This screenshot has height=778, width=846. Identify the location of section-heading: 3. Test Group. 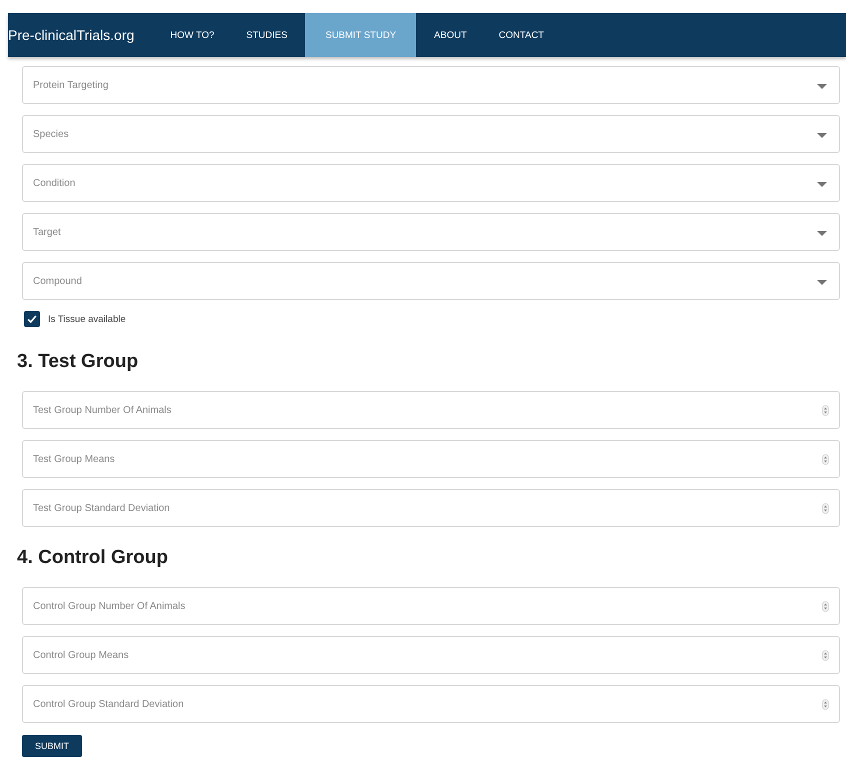
(78, 362).